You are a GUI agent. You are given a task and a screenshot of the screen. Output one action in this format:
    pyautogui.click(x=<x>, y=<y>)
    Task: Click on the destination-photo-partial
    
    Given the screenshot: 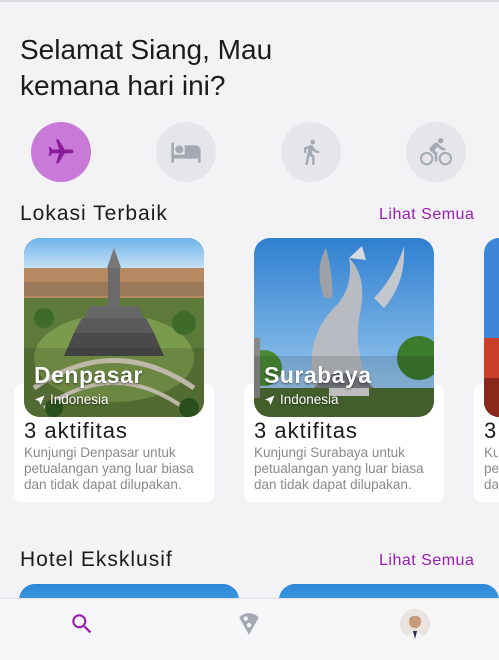 What is the action you would take?
    pyautogui.click(x=491, y=327)
    